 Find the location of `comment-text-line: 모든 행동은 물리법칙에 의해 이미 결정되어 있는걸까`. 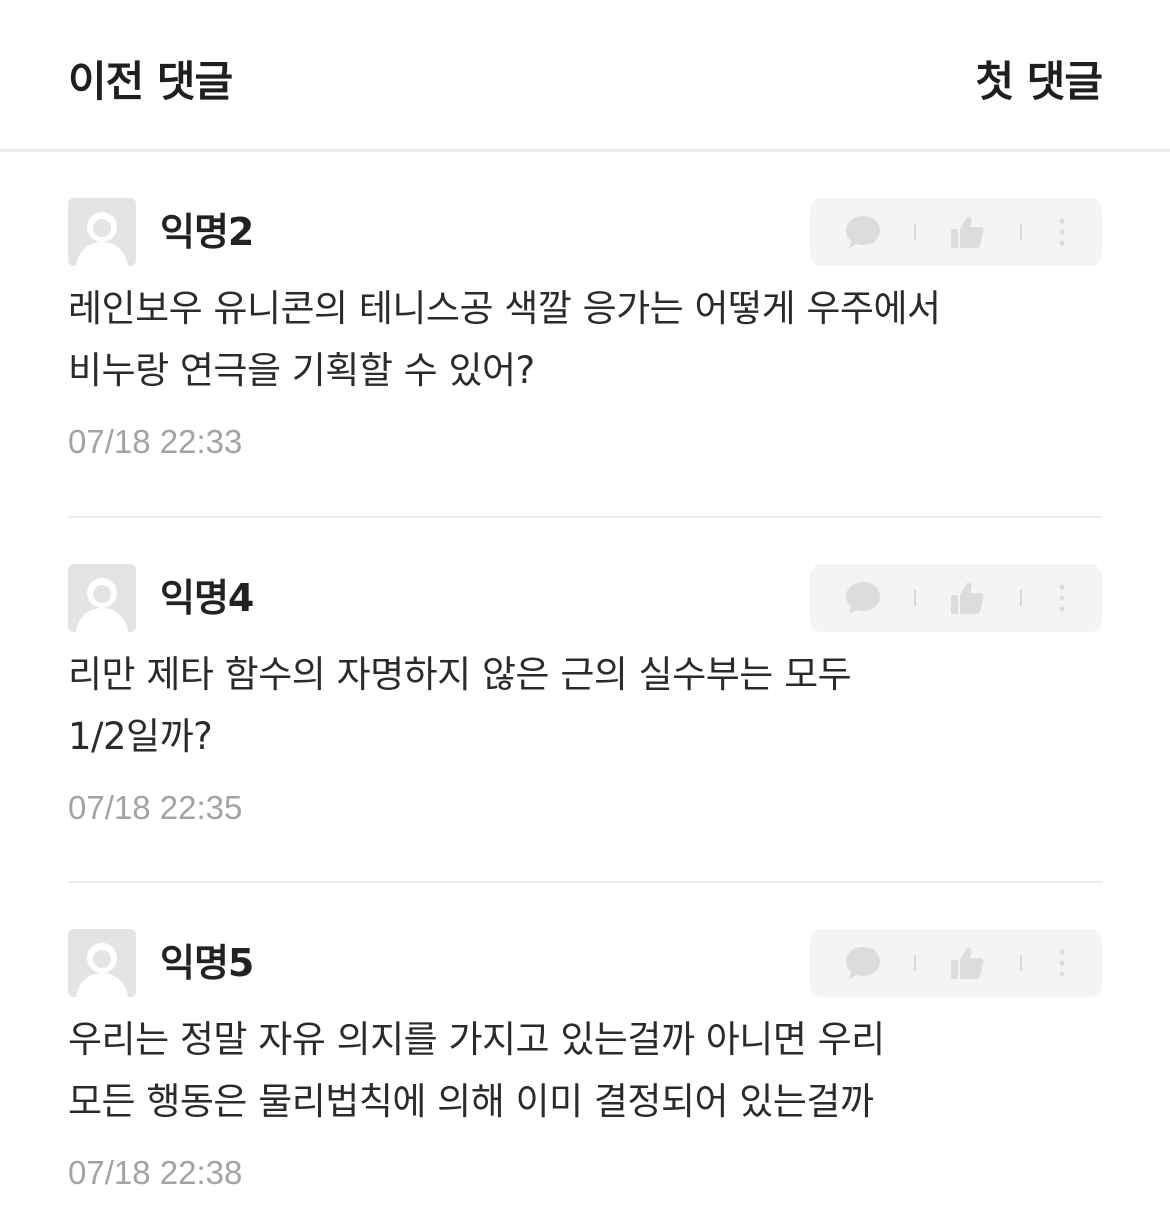

comment-text-line: 모든 행동은 물리법칙에 의해 이미 결정되어 있는걸까 is located at coordinates (471, 1101).